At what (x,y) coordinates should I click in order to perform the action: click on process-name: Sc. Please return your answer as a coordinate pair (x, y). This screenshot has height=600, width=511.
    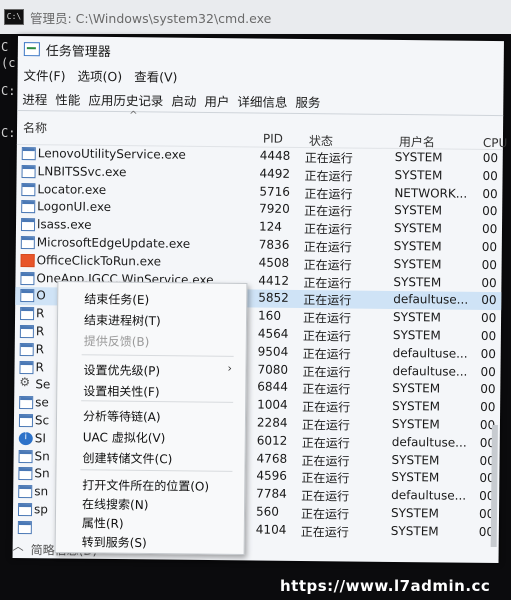
    Looking at the image, I should click on (42, 420).